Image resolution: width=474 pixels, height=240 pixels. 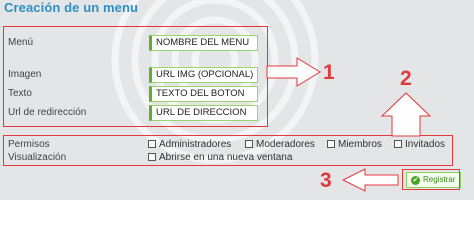 What do you see at coordinates (398, 144) in the screenshot?
I see `checkbox-invitados` at bounding box center [398, 144].